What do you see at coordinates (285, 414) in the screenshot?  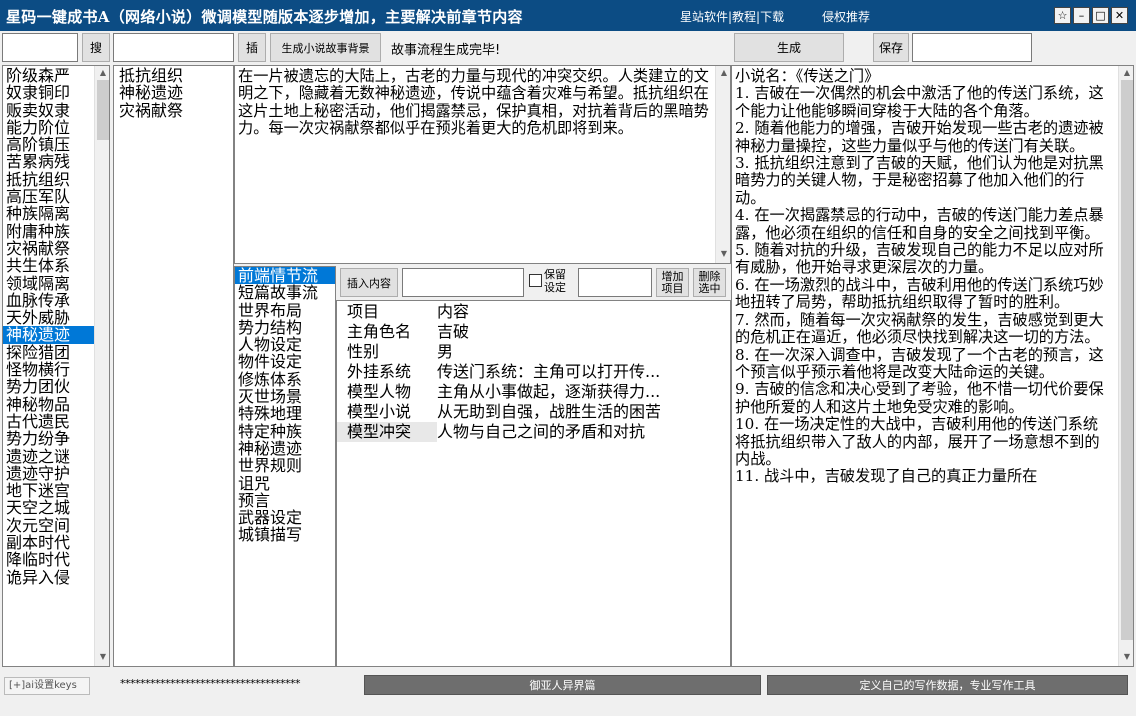 I see `category-list-item: 特殊地理` at bounding box center [285, 414].